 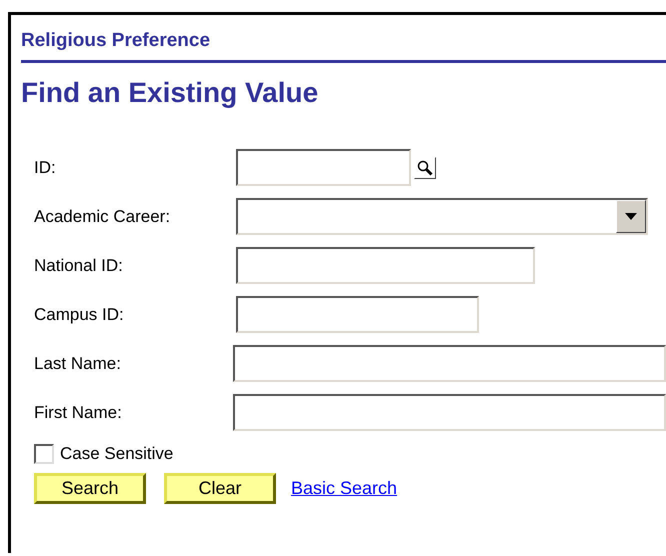 I want to click on search-icon, so click(x=425, y=168).